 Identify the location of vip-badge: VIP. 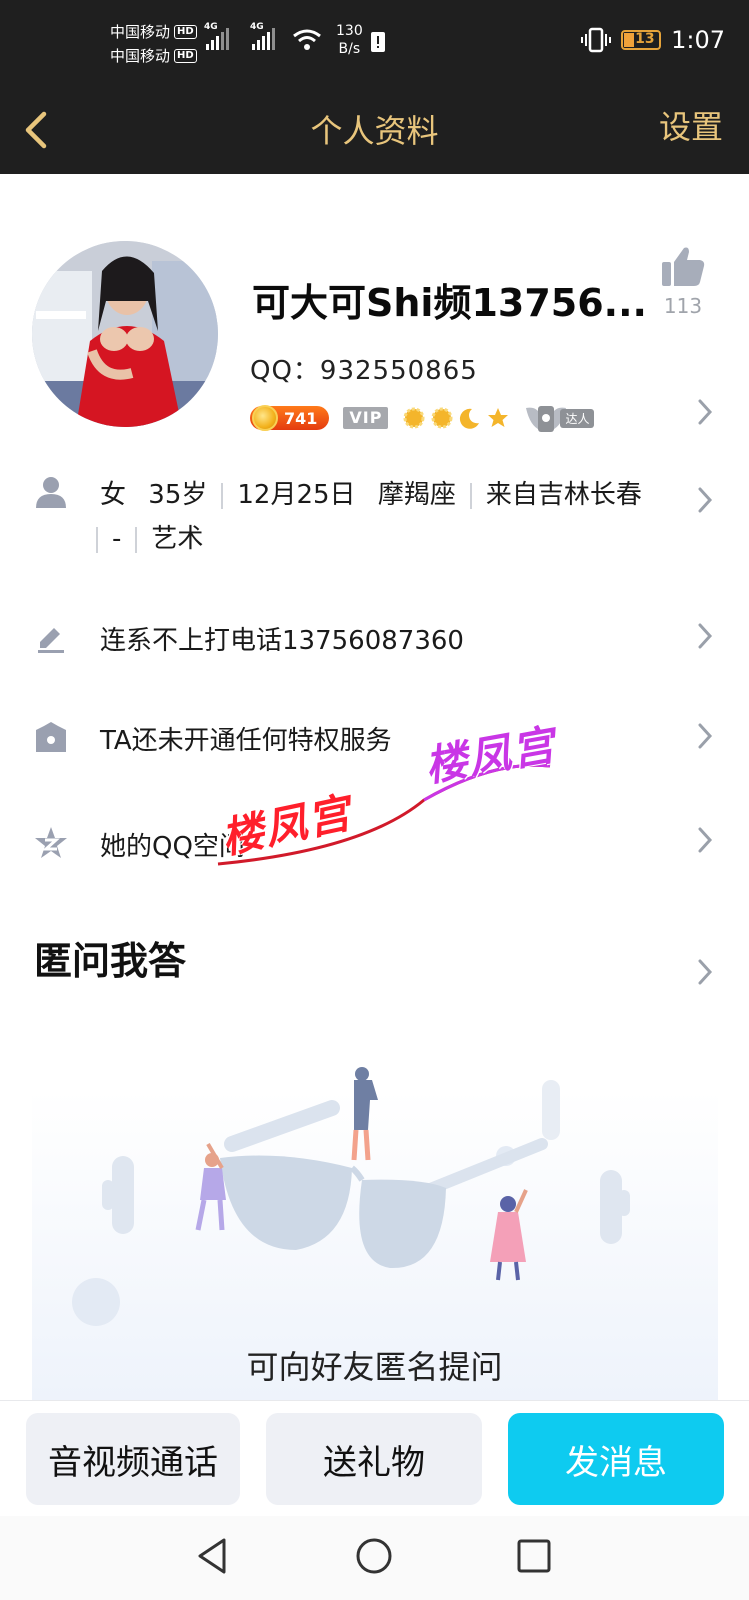
(366, 418).